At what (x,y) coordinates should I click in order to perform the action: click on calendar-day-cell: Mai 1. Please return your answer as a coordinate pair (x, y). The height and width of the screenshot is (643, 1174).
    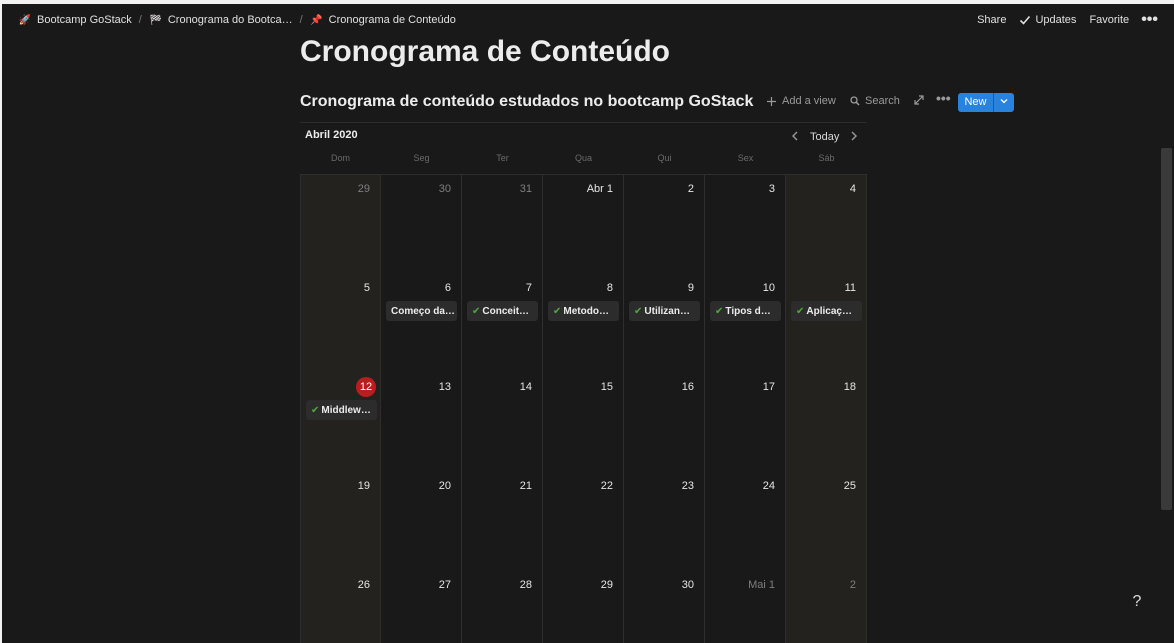
    Looking at the image, I should click on (745, 607).